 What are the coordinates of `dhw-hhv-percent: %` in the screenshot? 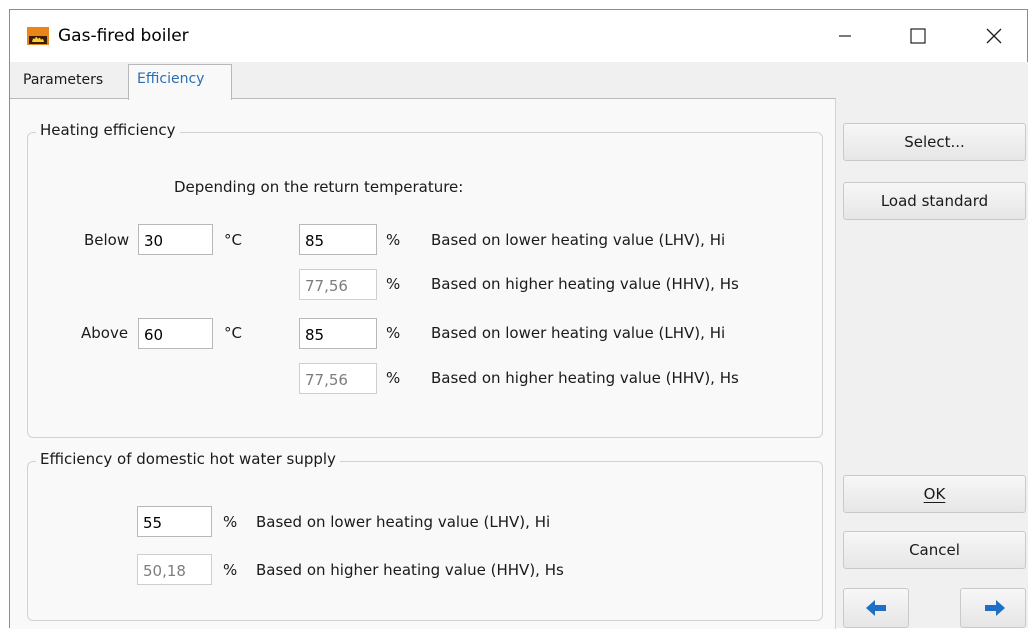 It's located at (230, 570).